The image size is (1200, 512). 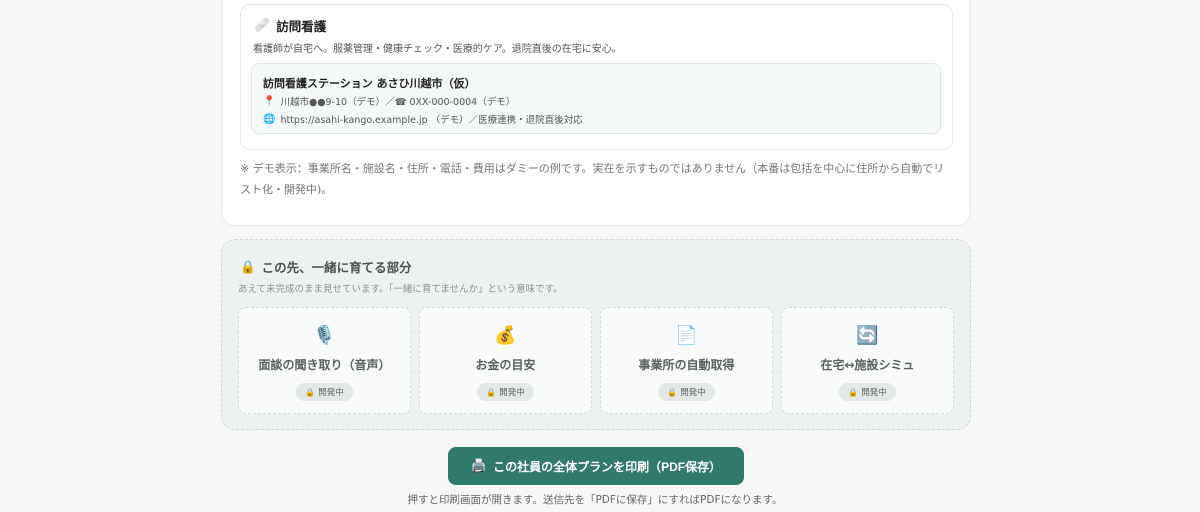 What do you see at coordinates (867, 365) in the screenshot?
I see `feature-label: 在宅↔施設シミュ` at bounding box center [867, 365].